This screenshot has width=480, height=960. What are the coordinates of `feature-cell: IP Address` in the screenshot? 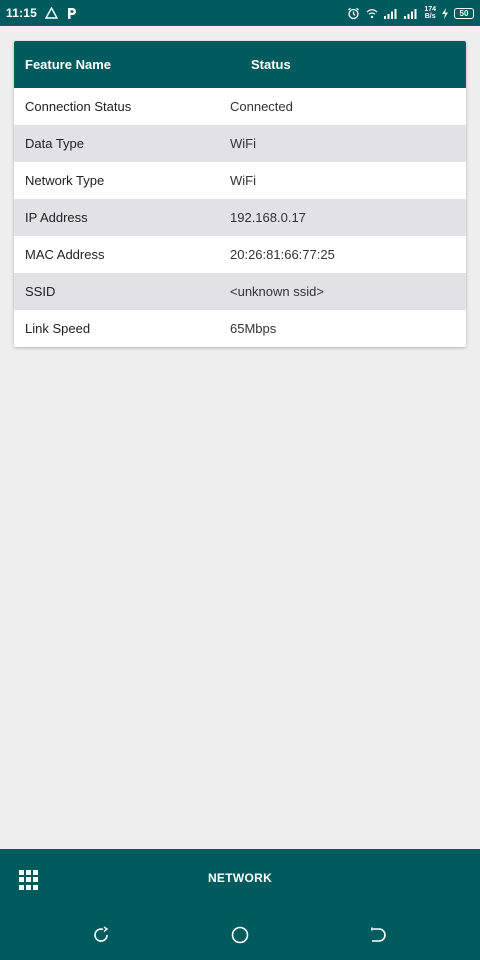 It's located at (56, 217).